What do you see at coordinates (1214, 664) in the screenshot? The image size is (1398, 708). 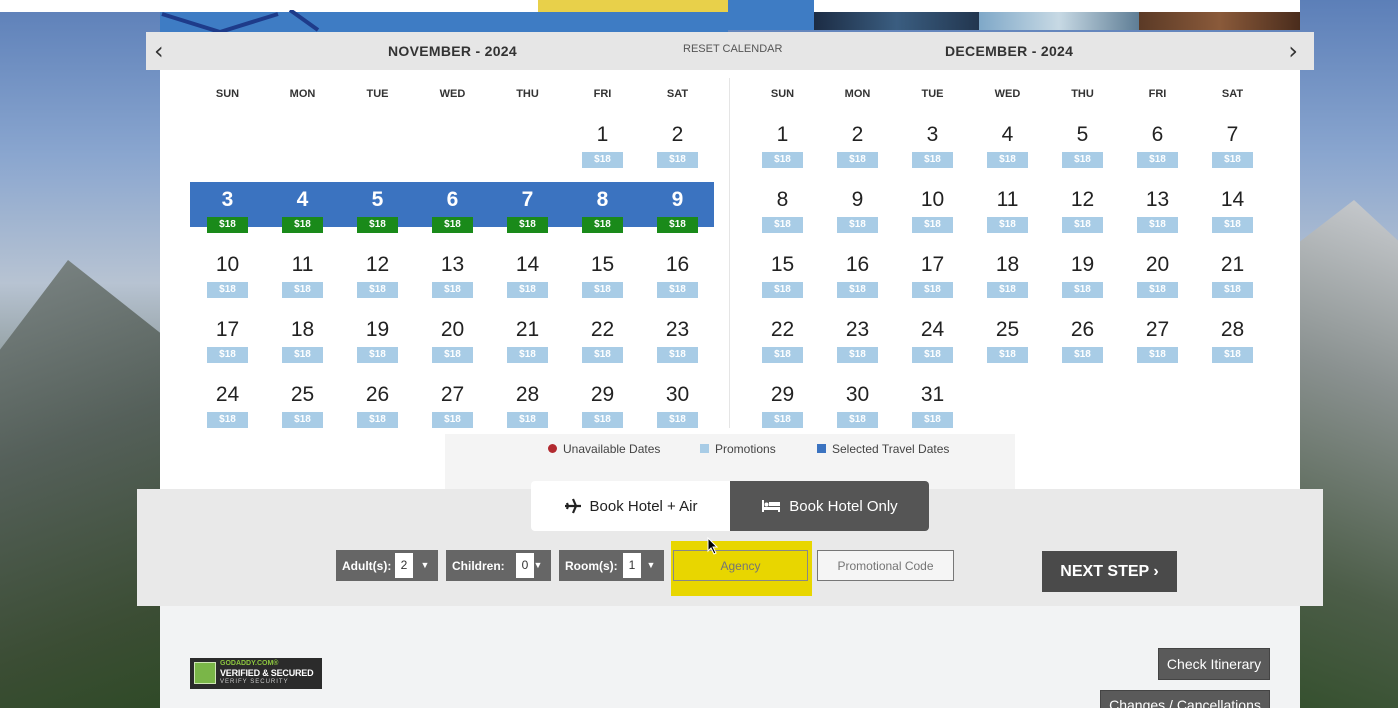 I see `check-itinerary-button: Check Itinerary` at bounding box center [1214, 664].